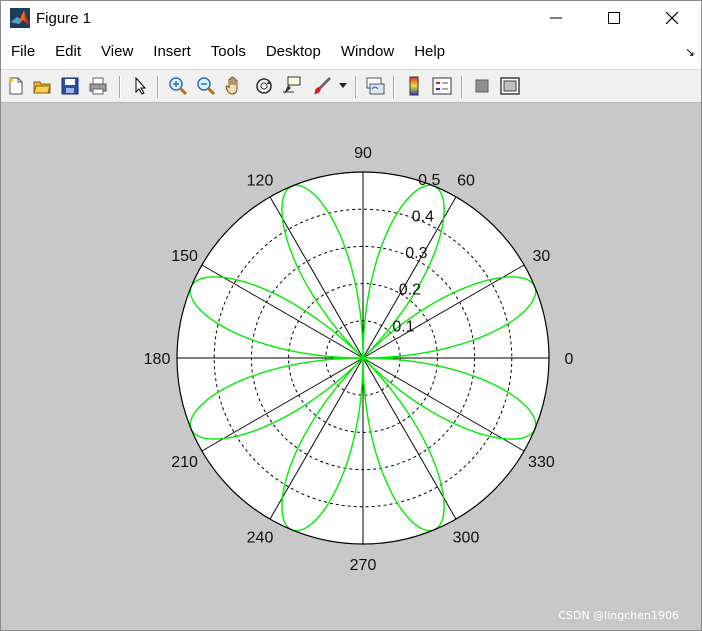 The width and height of the screenshot is (702, 631). Describe the element at coordinates (466, 181) in the screenshot. I see `theta-tick-label: 60` at that location.